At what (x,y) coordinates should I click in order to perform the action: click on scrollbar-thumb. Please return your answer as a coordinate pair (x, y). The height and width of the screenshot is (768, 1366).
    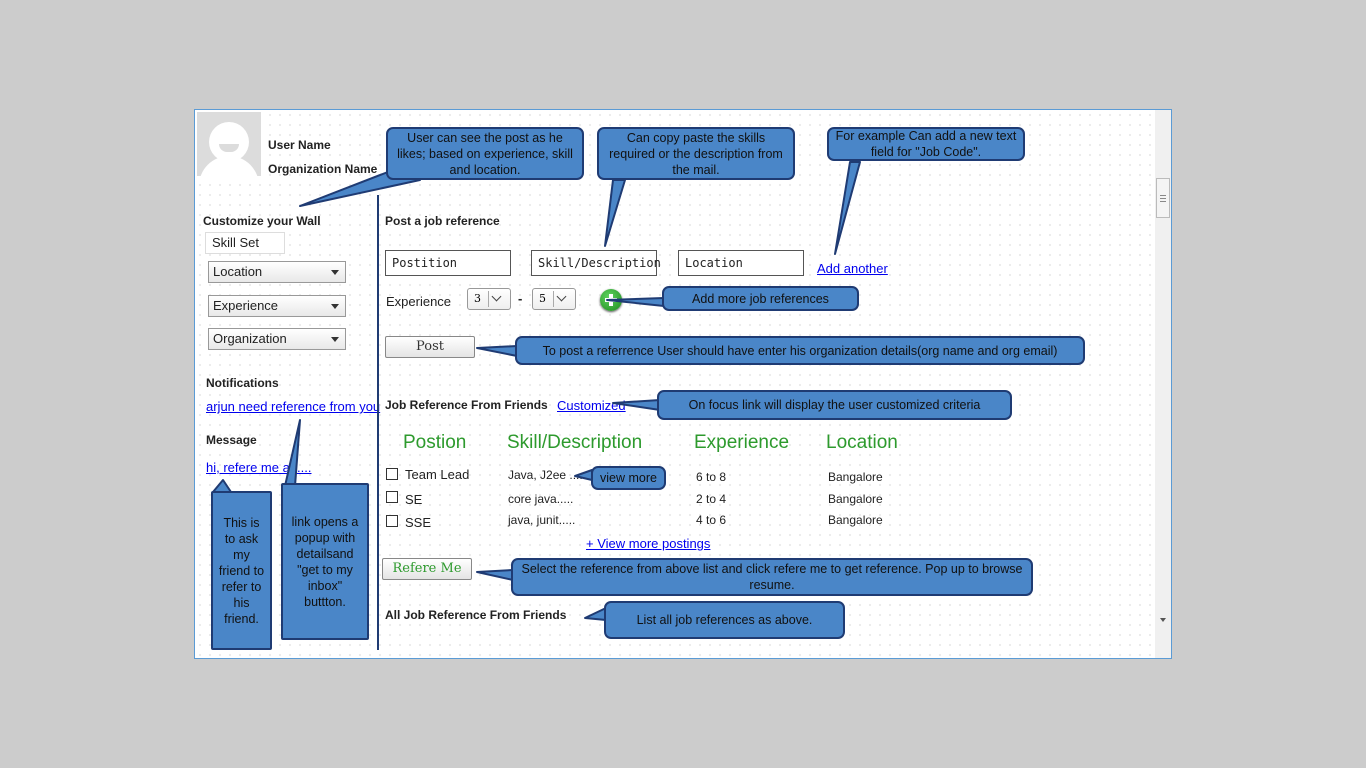
    Looking at the image, I should click on (1163, 198).